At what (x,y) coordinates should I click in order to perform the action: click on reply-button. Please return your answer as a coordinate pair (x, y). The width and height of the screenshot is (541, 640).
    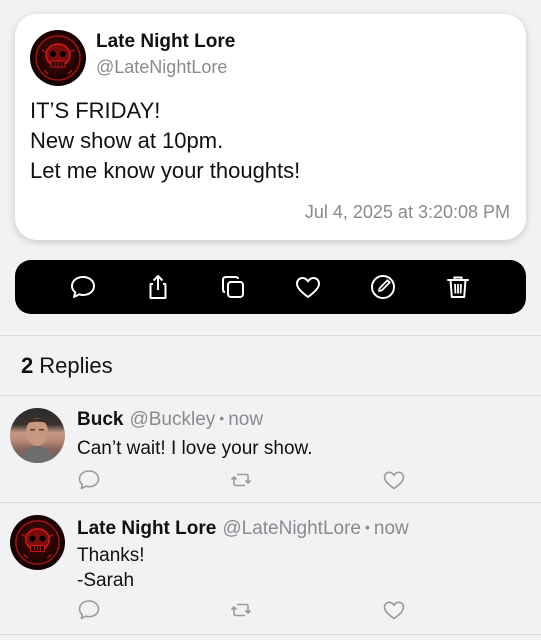
    Looking at the image, I should click on (83, 287).